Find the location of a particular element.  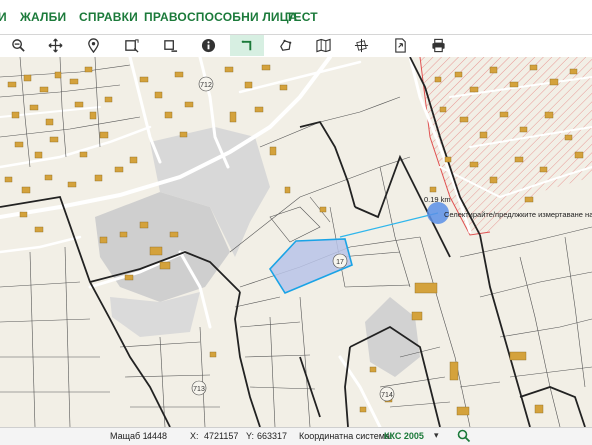

x-coord-label: X: is located at coordinates (194, 436).